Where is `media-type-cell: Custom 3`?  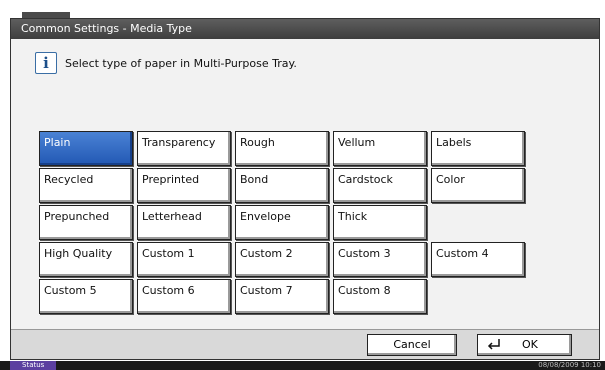 media-type-cell: Custom 3 is located at coordinates (381, 260).